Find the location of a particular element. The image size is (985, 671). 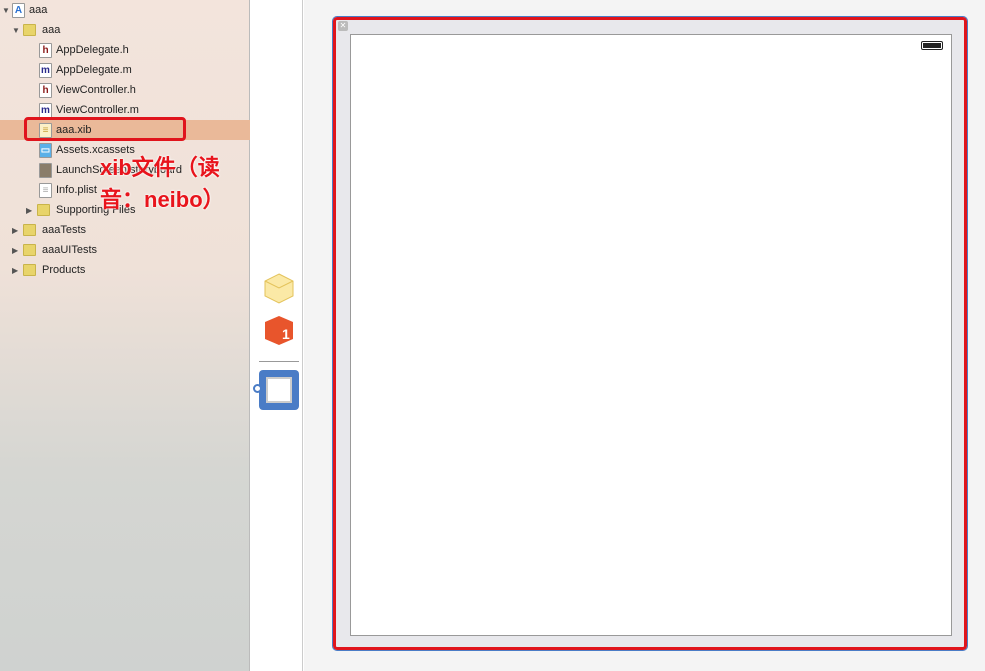

view-icon is located at coordinates (276, 390).